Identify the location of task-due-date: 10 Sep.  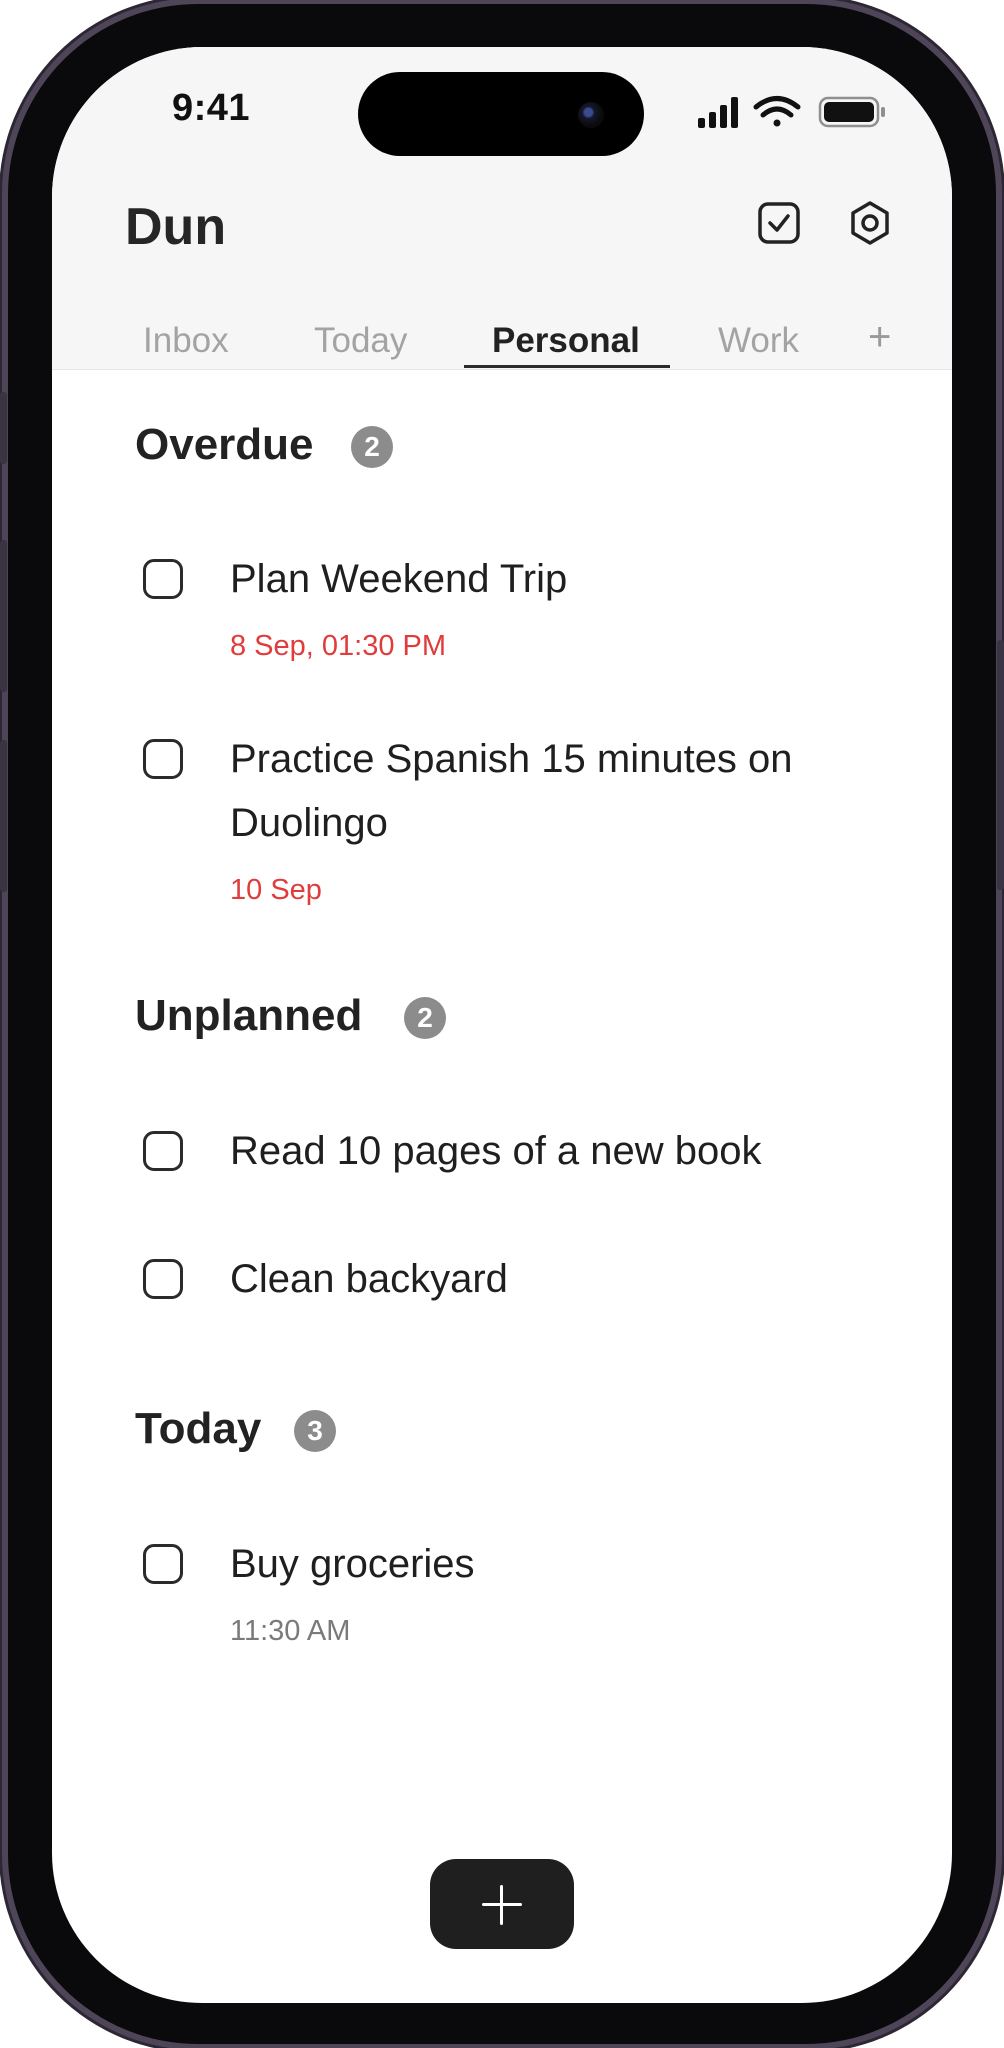
(276, 890).